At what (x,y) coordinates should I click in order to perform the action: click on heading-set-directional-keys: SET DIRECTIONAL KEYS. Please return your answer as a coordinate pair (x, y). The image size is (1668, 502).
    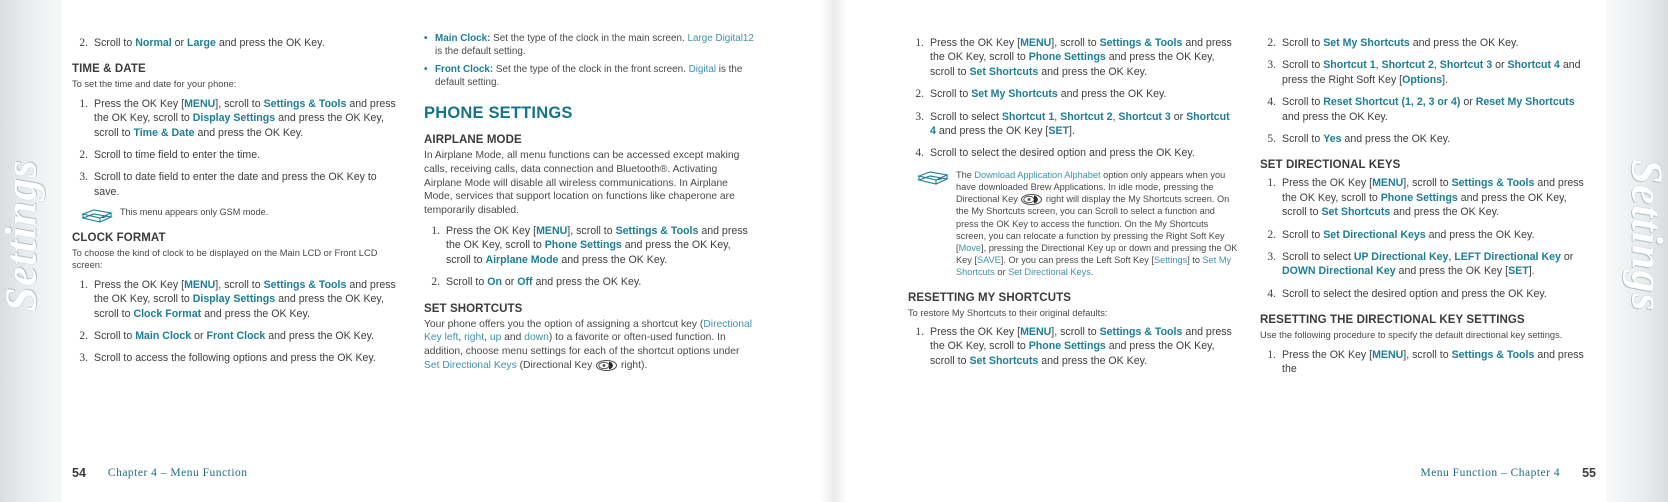
    Looking at the image, I should click on (1330, 165).